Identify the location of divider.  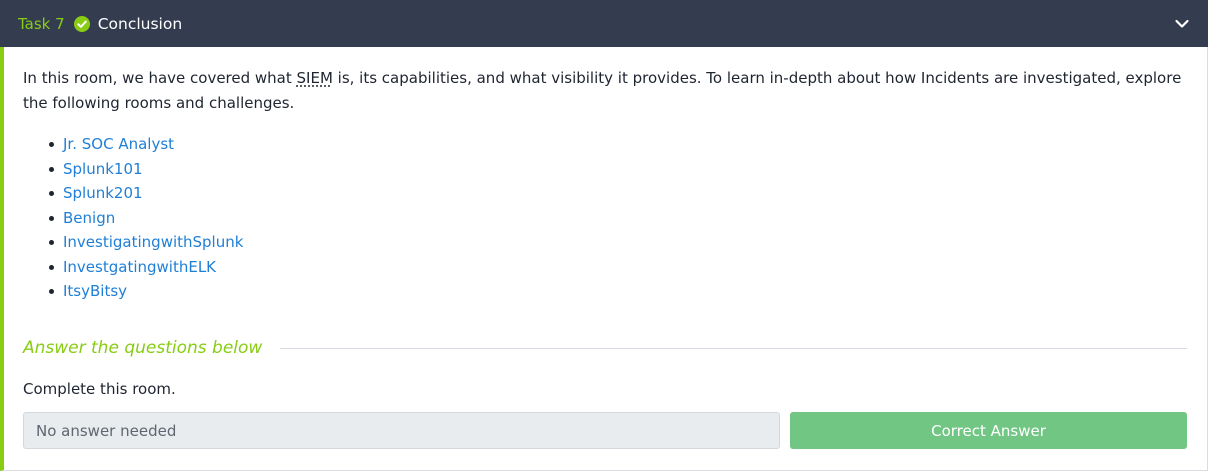
(733, 348).